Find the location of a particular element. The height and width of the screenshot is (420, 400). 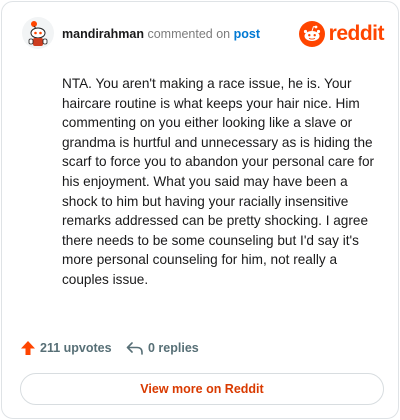

replies-button: 0 replies is located at coordinates (162, 348).